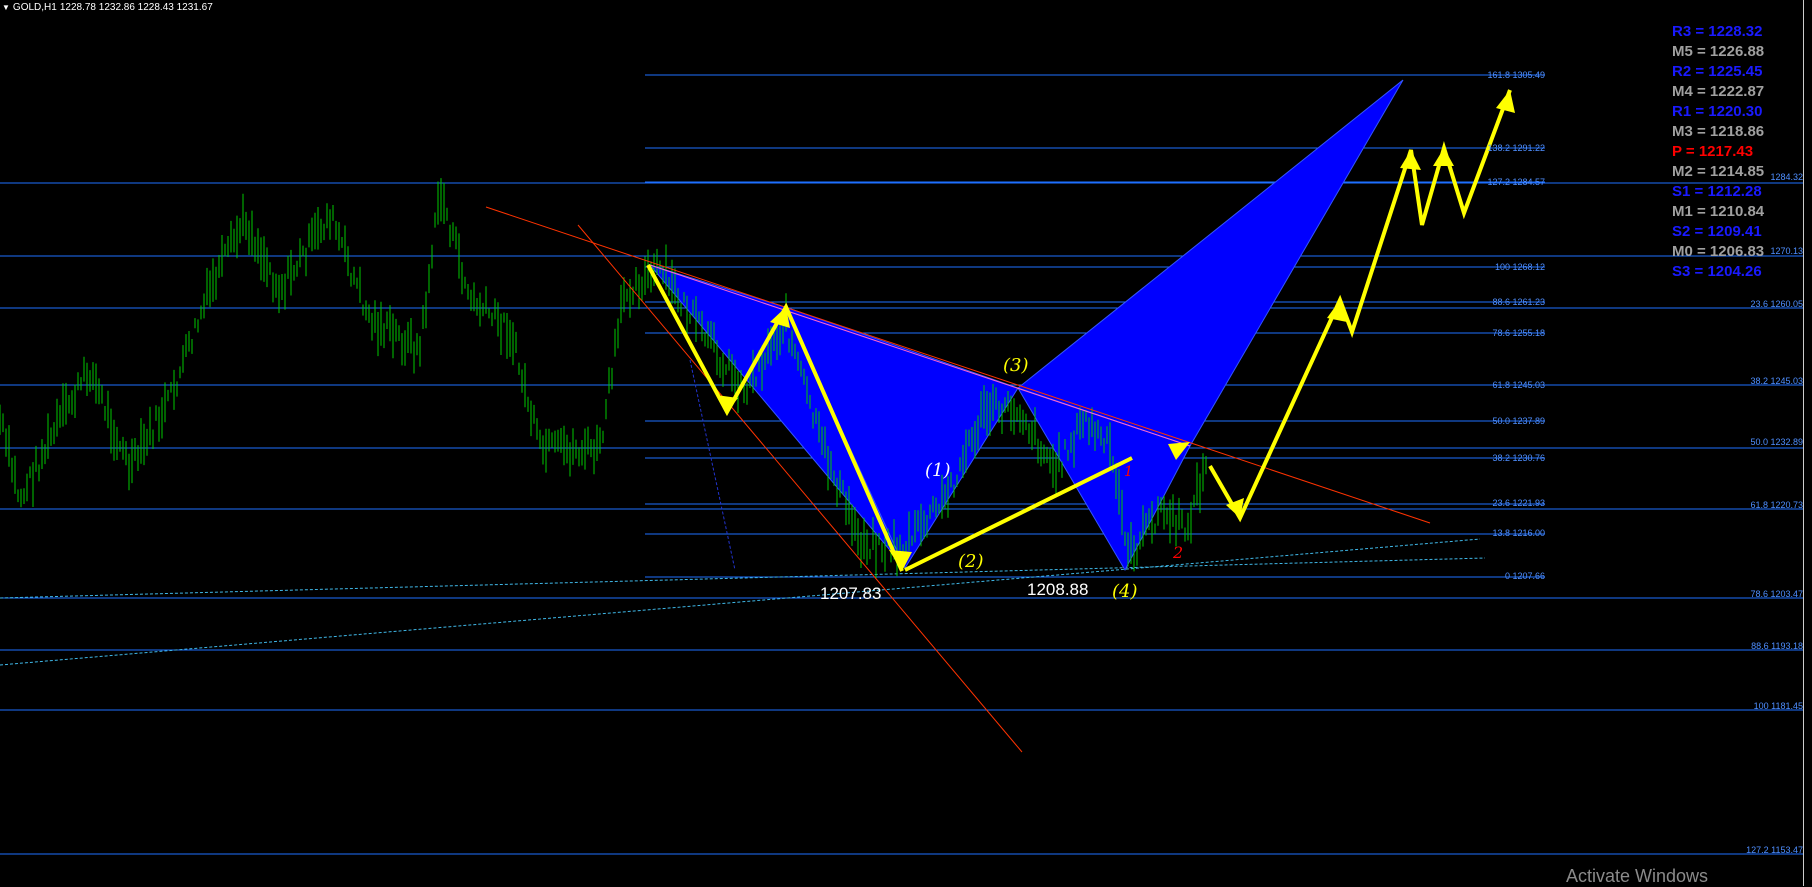  Describe the element at coordinates (1016, 365) in the screenshot. I see `wave-label-3: (3)` at that location.